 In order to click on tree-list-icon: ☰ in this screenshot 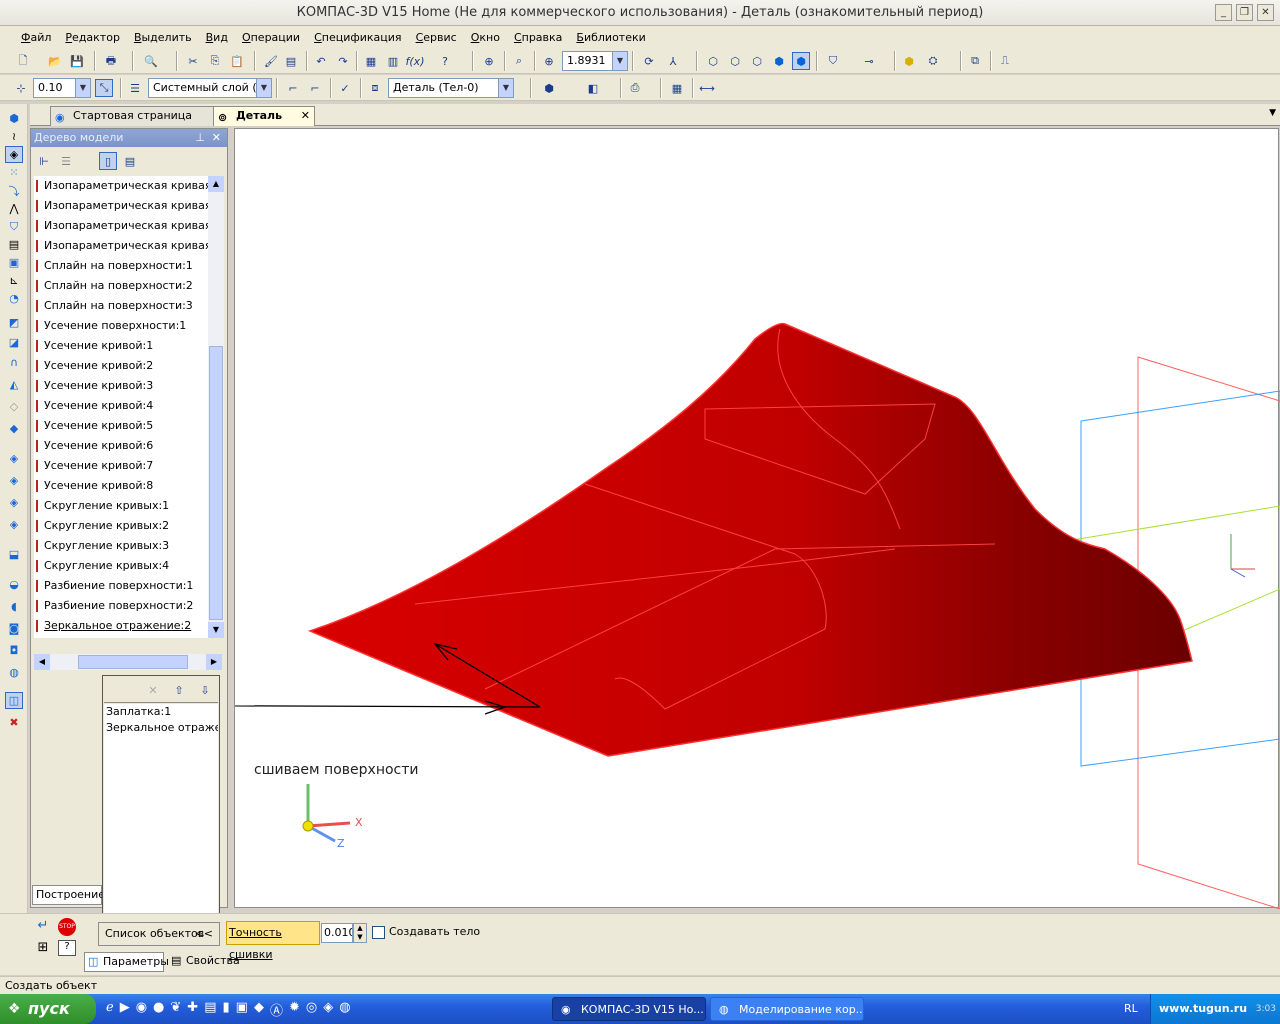, I will do `click(66, 161)`.